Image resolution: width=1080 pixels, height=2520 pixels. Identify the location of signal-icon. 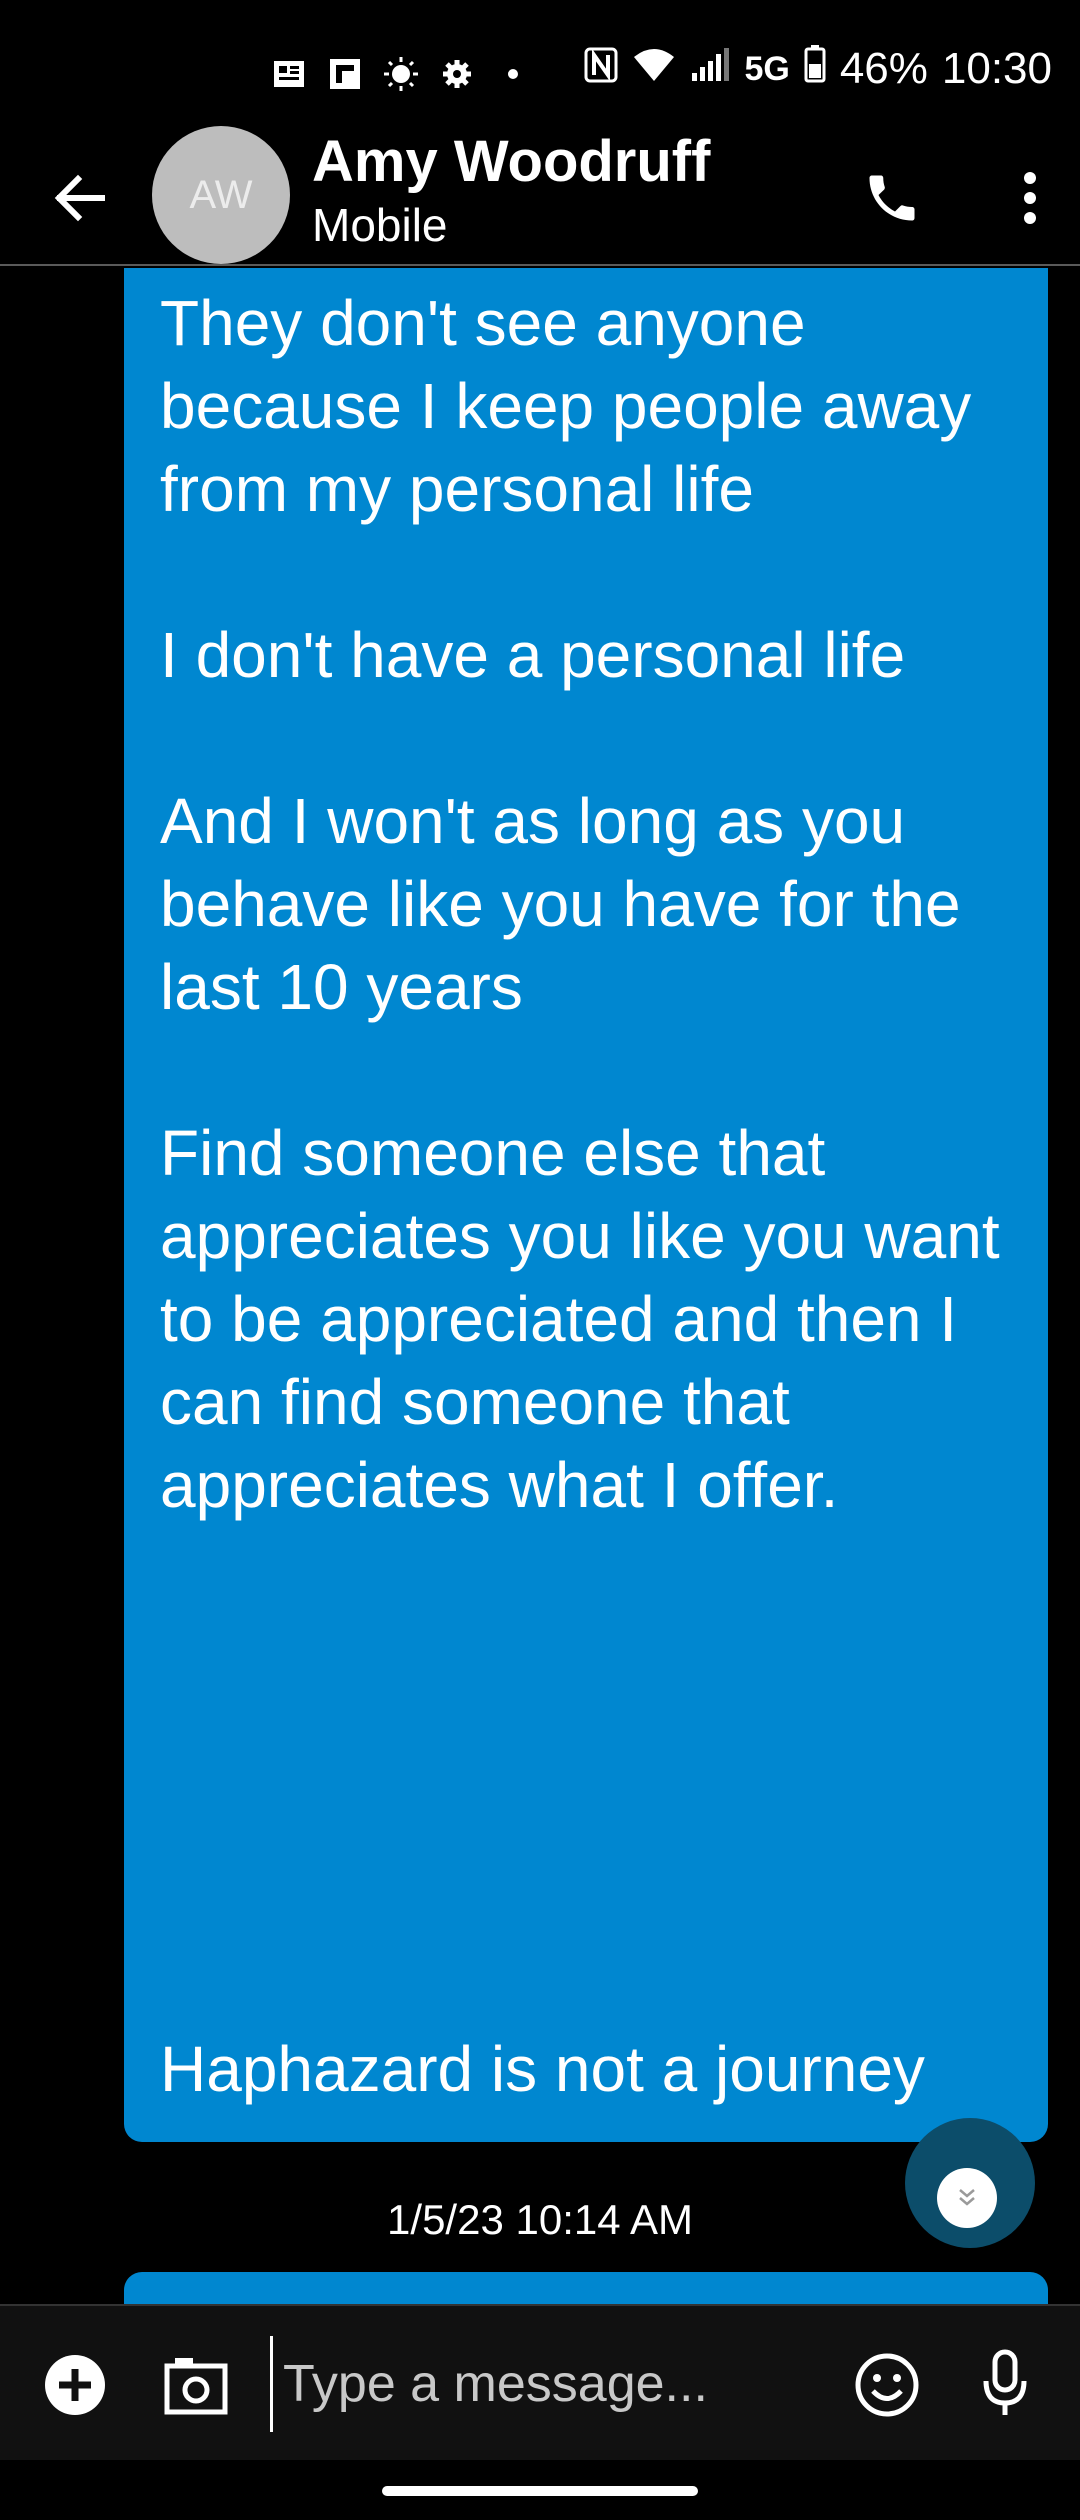
(710, 69).